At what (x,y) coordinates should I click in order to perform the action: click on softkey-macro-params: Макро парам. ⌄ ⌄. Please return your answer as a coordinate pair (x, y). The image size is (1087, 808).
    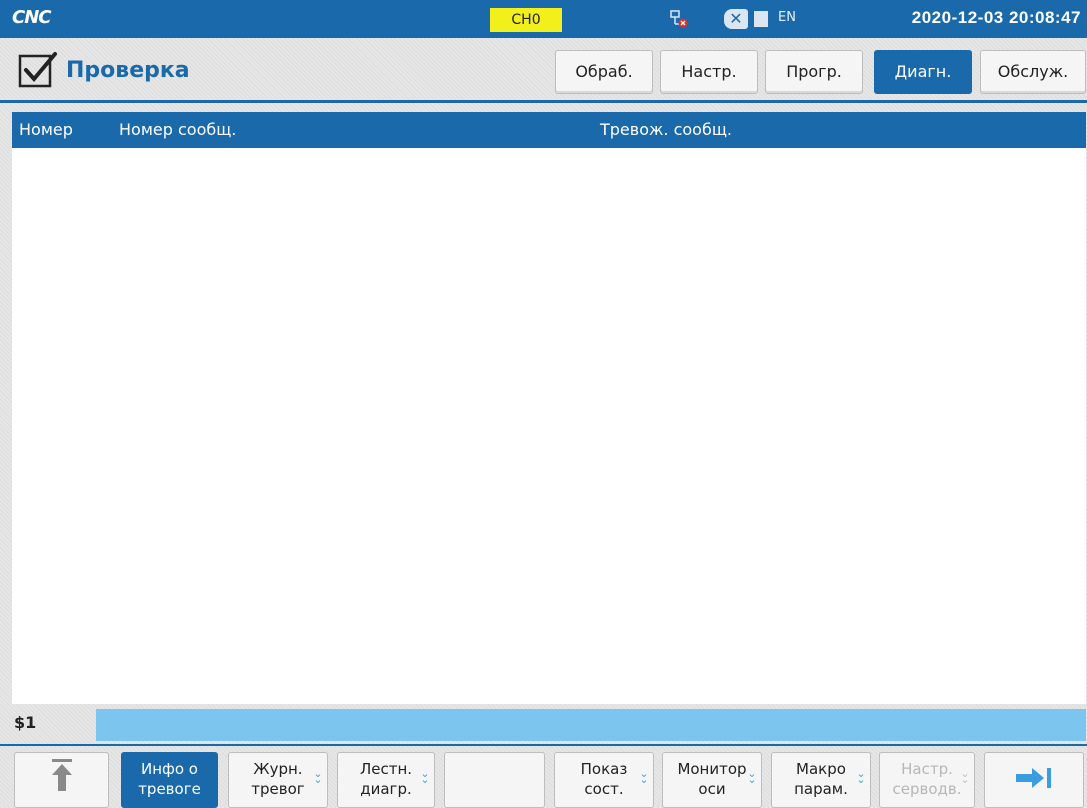
    Looking at the image, I should click on (821, 780).